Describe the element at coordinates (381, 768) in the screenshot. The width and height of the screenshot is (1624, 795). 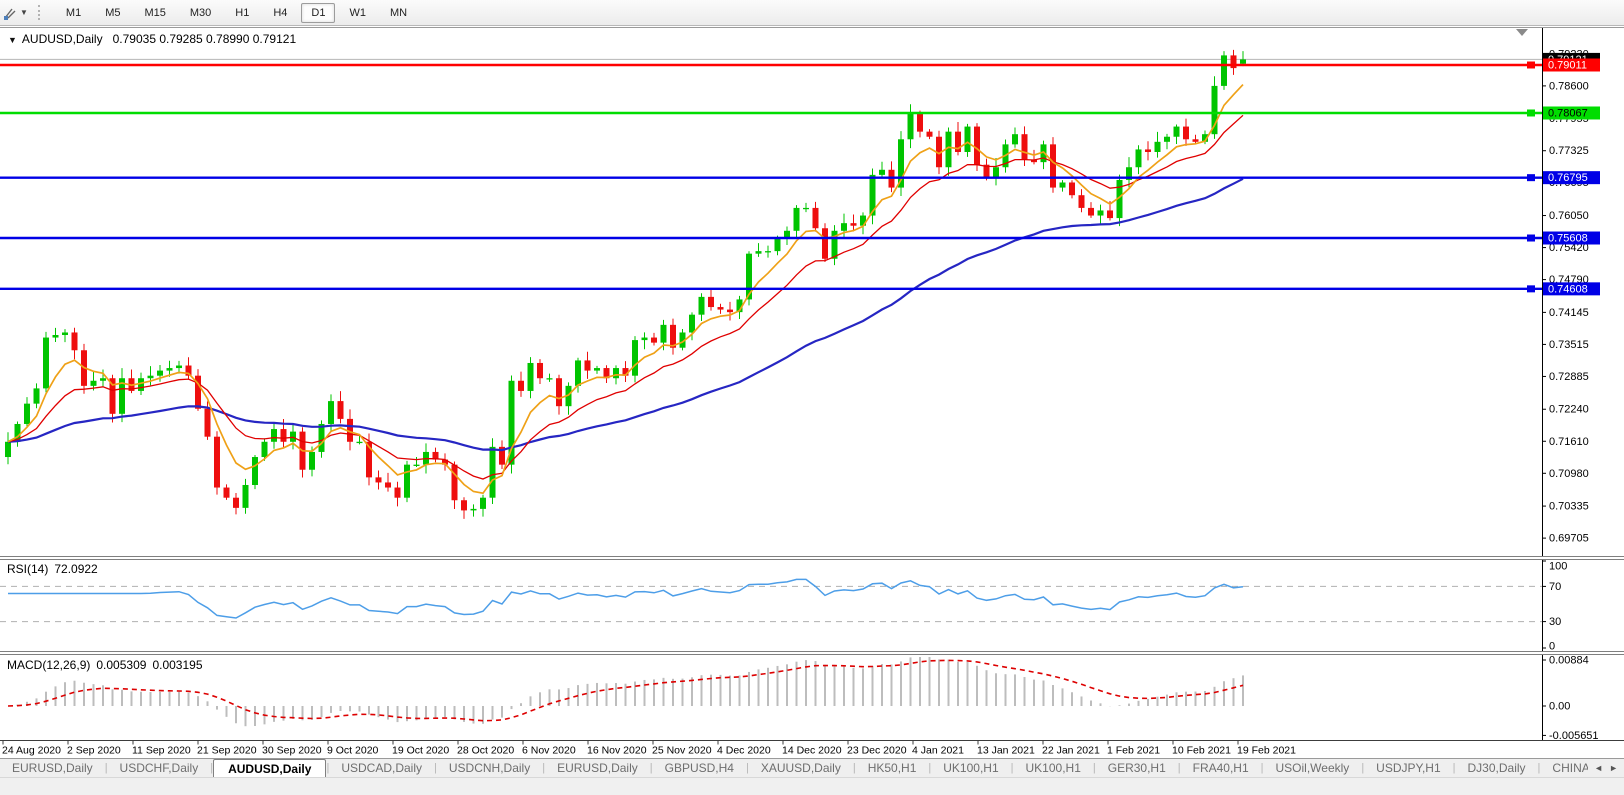
I see `chart-tab-usdcad-daily: USDCAD,Daily` at that location.